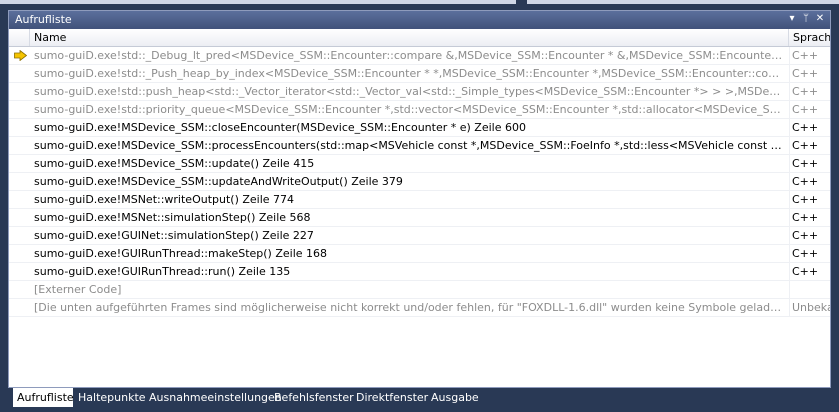 This screenshot has width=839, height=412. I want to click on panel-controls: ▾ ᛘ ✕, so click(806, 19).